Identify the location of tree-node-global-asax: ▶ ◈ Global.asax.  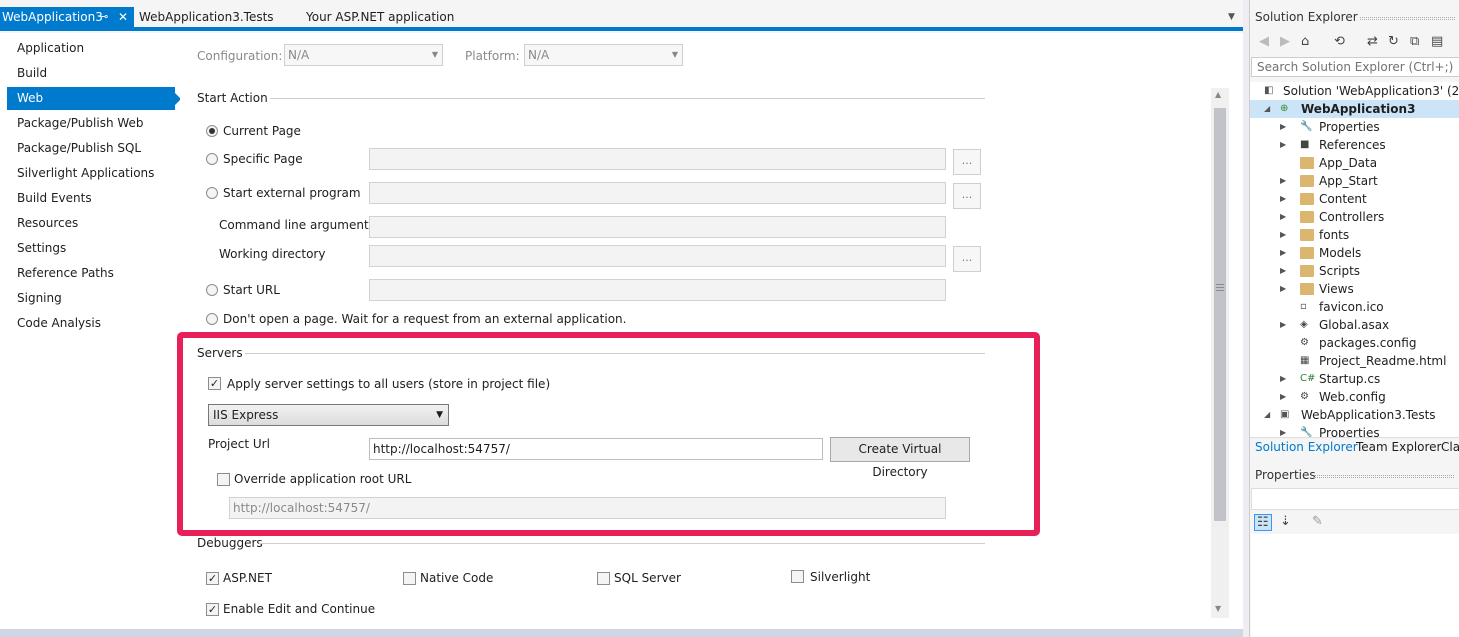
(1354, 325).